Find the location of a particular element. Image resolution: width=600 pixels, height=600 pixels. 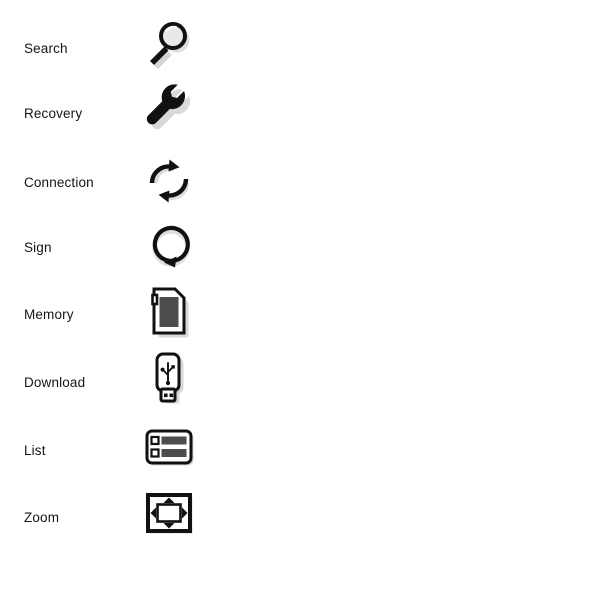

icon-row-zoom: Zoom is located at coordinates (150, 518).